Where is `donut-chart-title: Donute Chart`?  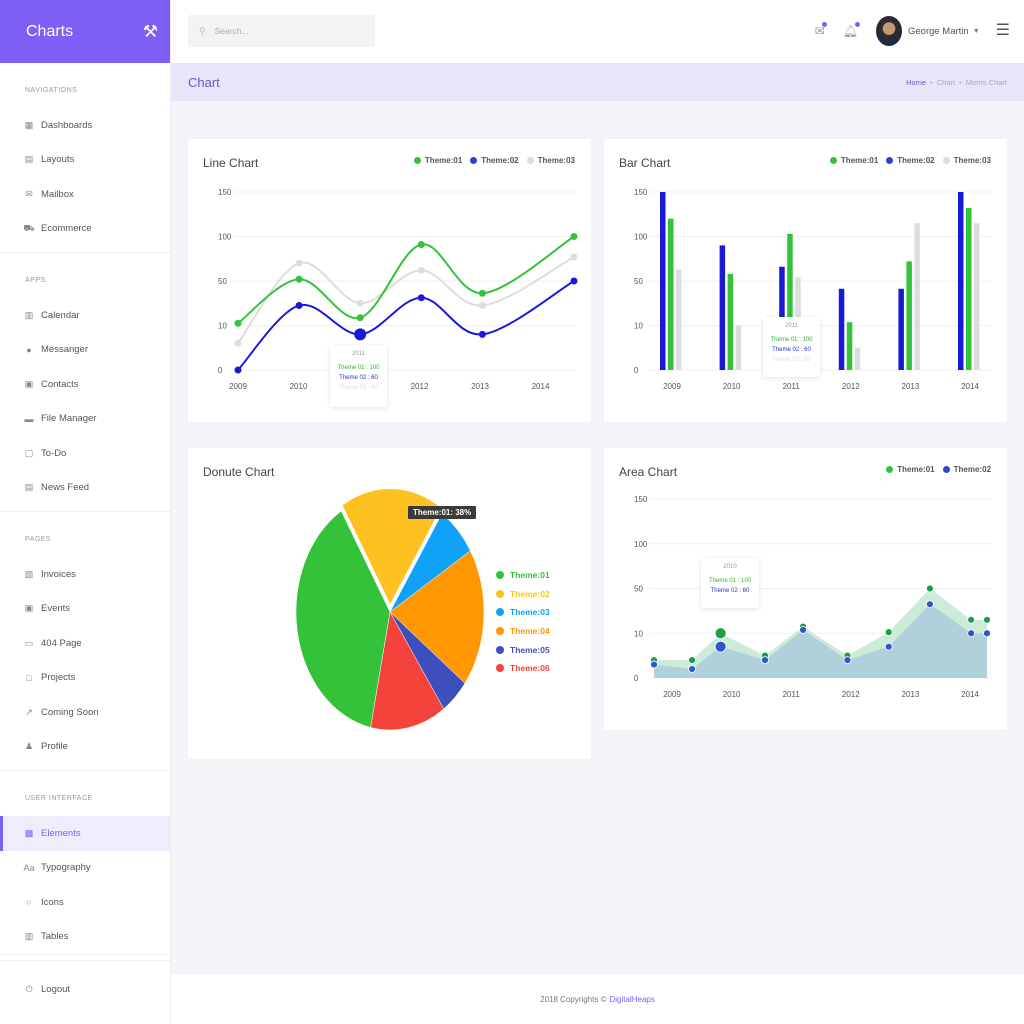
donut-chart-title: Donute Chart is located at coordinates (239, 472).